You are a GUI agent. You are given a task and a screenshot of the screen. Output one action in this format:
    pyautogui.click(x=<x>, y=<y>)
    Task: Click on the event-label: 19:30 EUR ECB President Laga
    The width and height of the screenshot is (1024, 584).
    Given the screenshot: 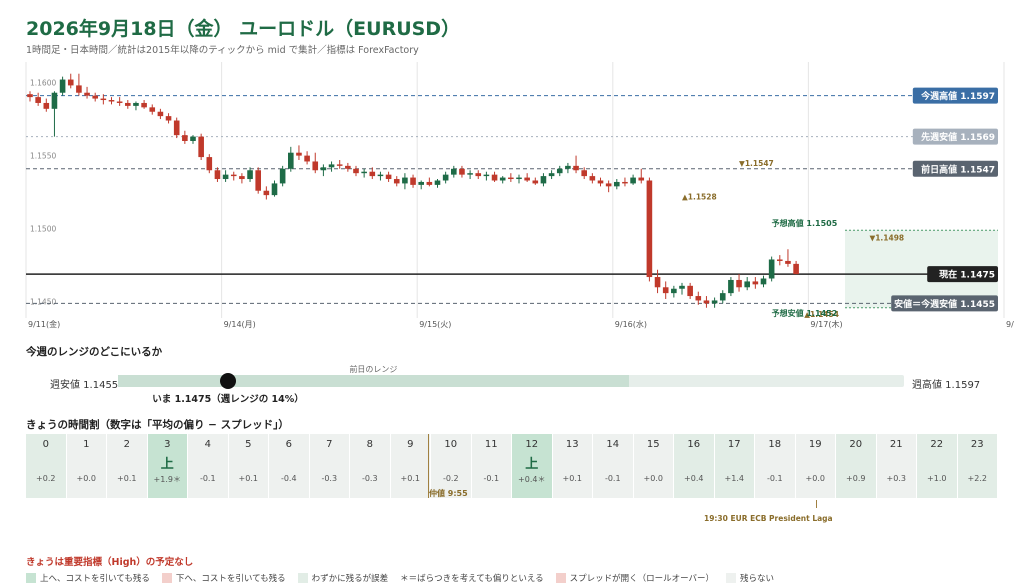 What is the action you would take?
    pyautogui.click(x=768, y=518)
    